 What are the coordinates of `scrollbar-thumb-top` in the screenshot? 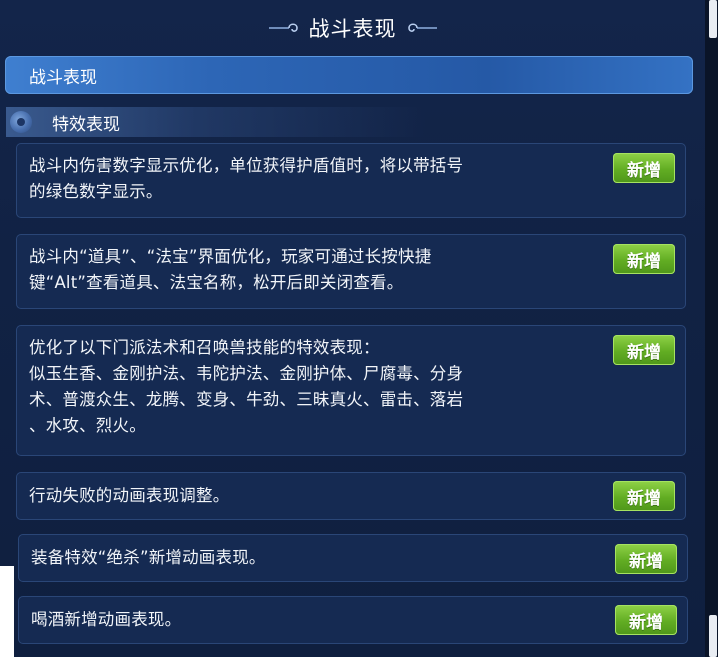 It's located at (713, 19).